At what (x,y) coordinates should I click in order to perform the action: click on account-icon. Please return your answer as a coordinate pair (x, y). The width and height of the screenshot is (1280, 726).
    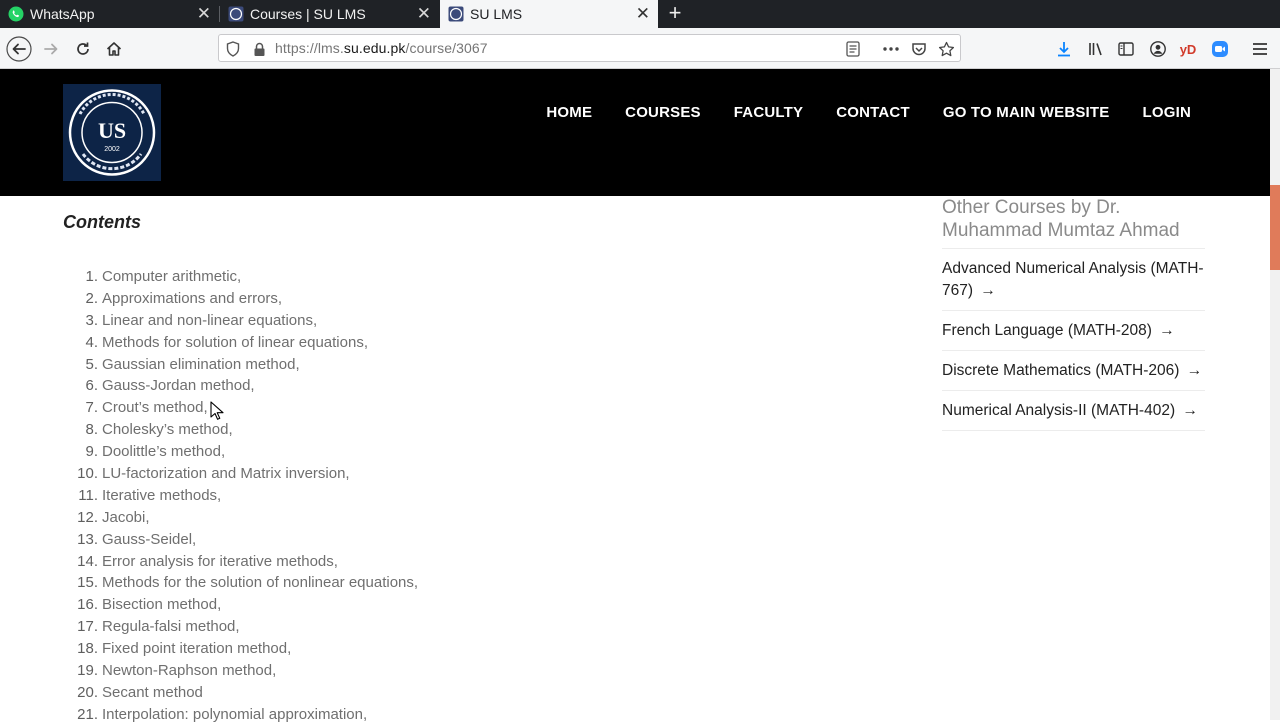
    Looking at the image, I should click on (1158, 49).